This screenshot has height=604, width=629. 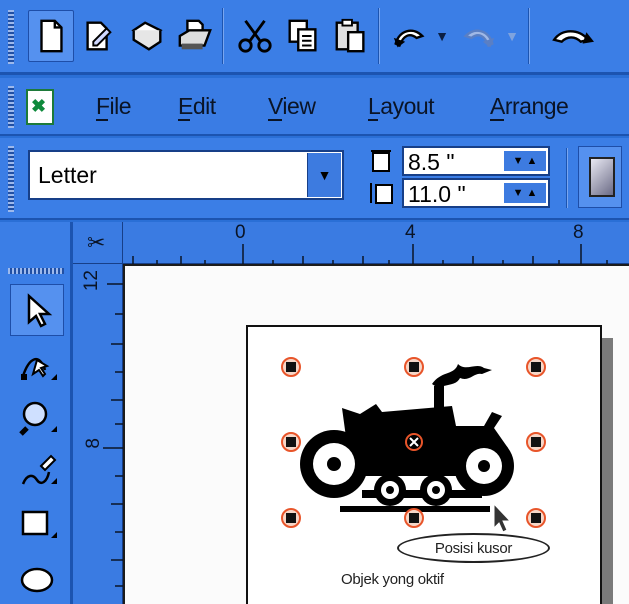 I want to click on cut-button, so click(x=255, y=36).